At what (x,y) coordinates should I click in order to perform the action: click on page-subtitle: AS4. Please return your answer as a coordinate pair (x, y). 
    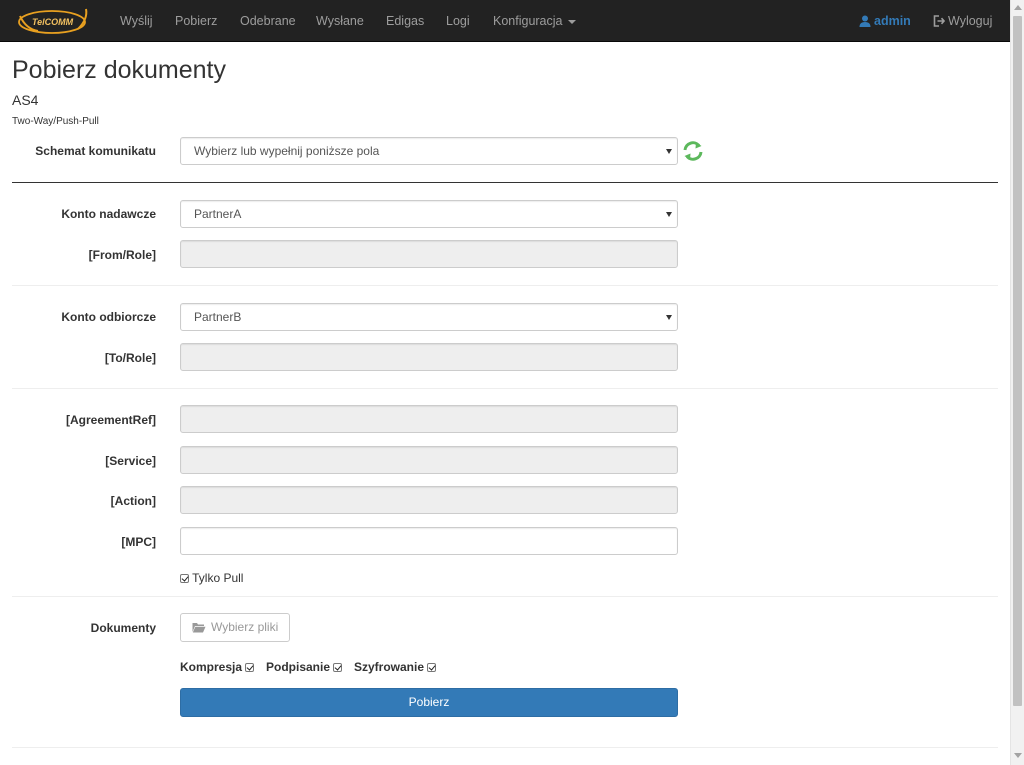
    Looking at the image, I should click on (25, 100).